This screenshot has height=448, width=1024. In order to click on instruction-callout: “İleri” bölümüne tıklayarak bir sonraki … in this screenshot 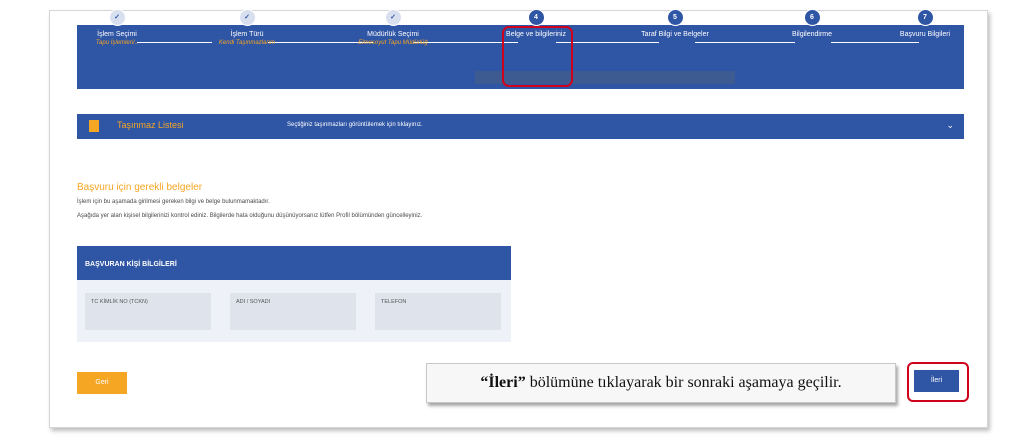, I will do `click(661, 383)`.